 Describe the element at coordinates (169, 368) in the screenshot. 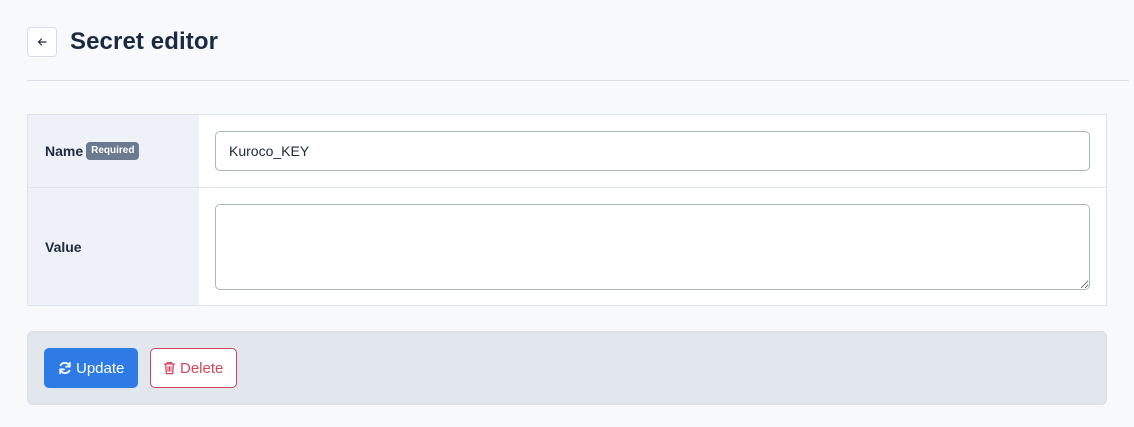

I see `trash-icon` at that location.